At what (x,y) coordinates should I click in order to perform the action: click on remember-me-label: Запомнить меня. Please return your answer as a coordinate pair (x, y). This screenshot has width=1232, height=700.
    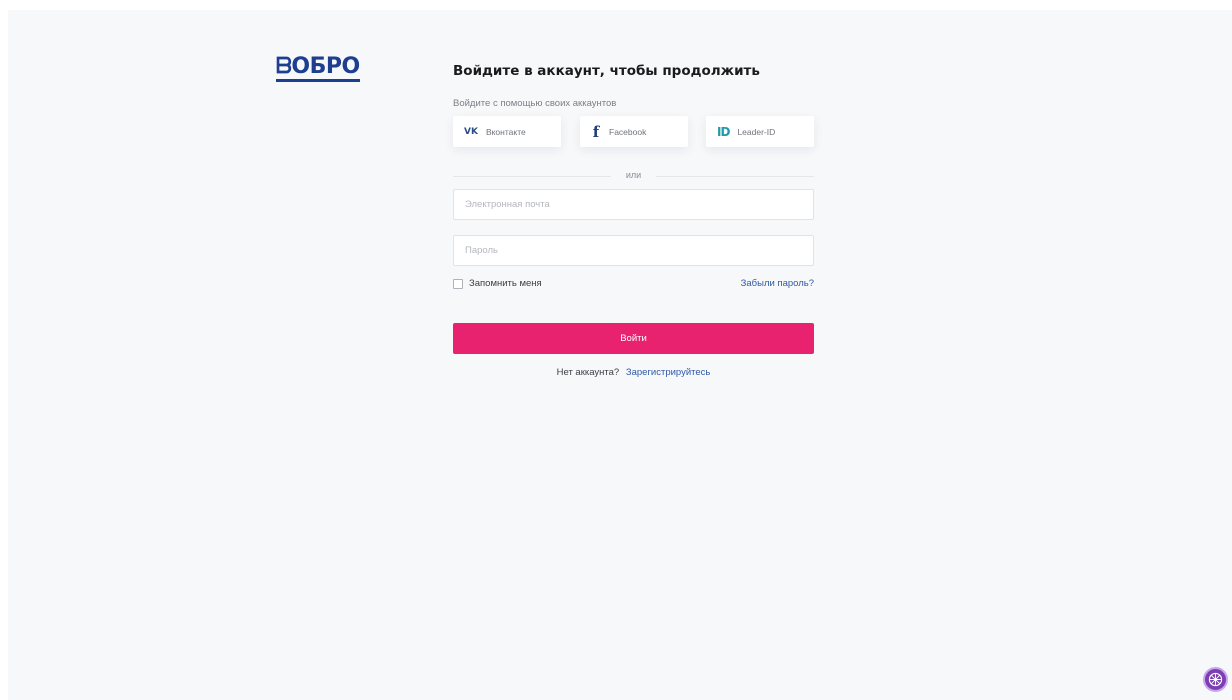
    Looking at the image, I should click on (505, 283).